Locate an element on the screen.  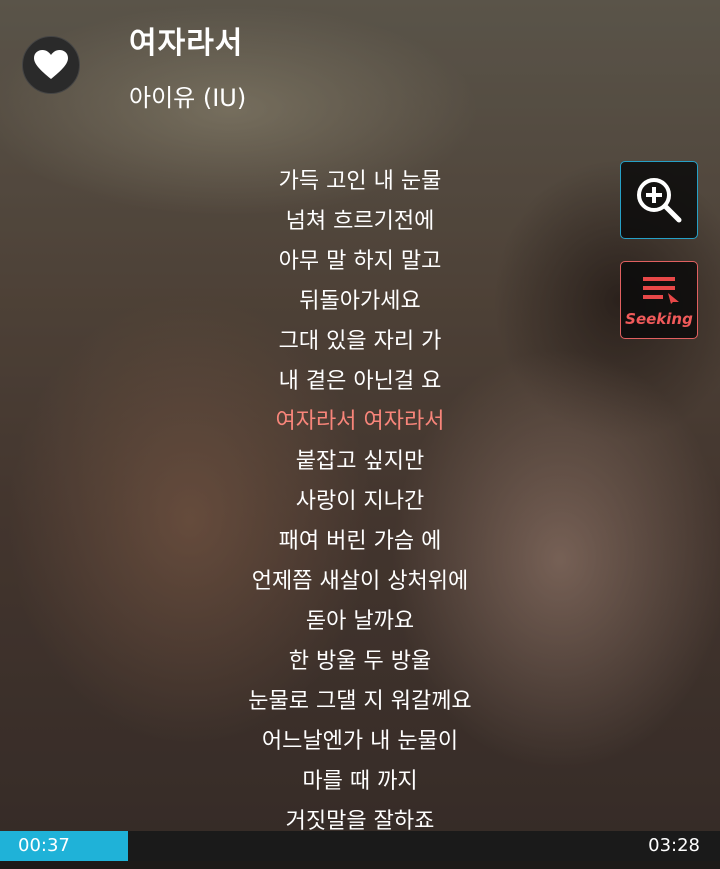
artist-name: 아이유 (IU) is located at coordinates (188, 98).